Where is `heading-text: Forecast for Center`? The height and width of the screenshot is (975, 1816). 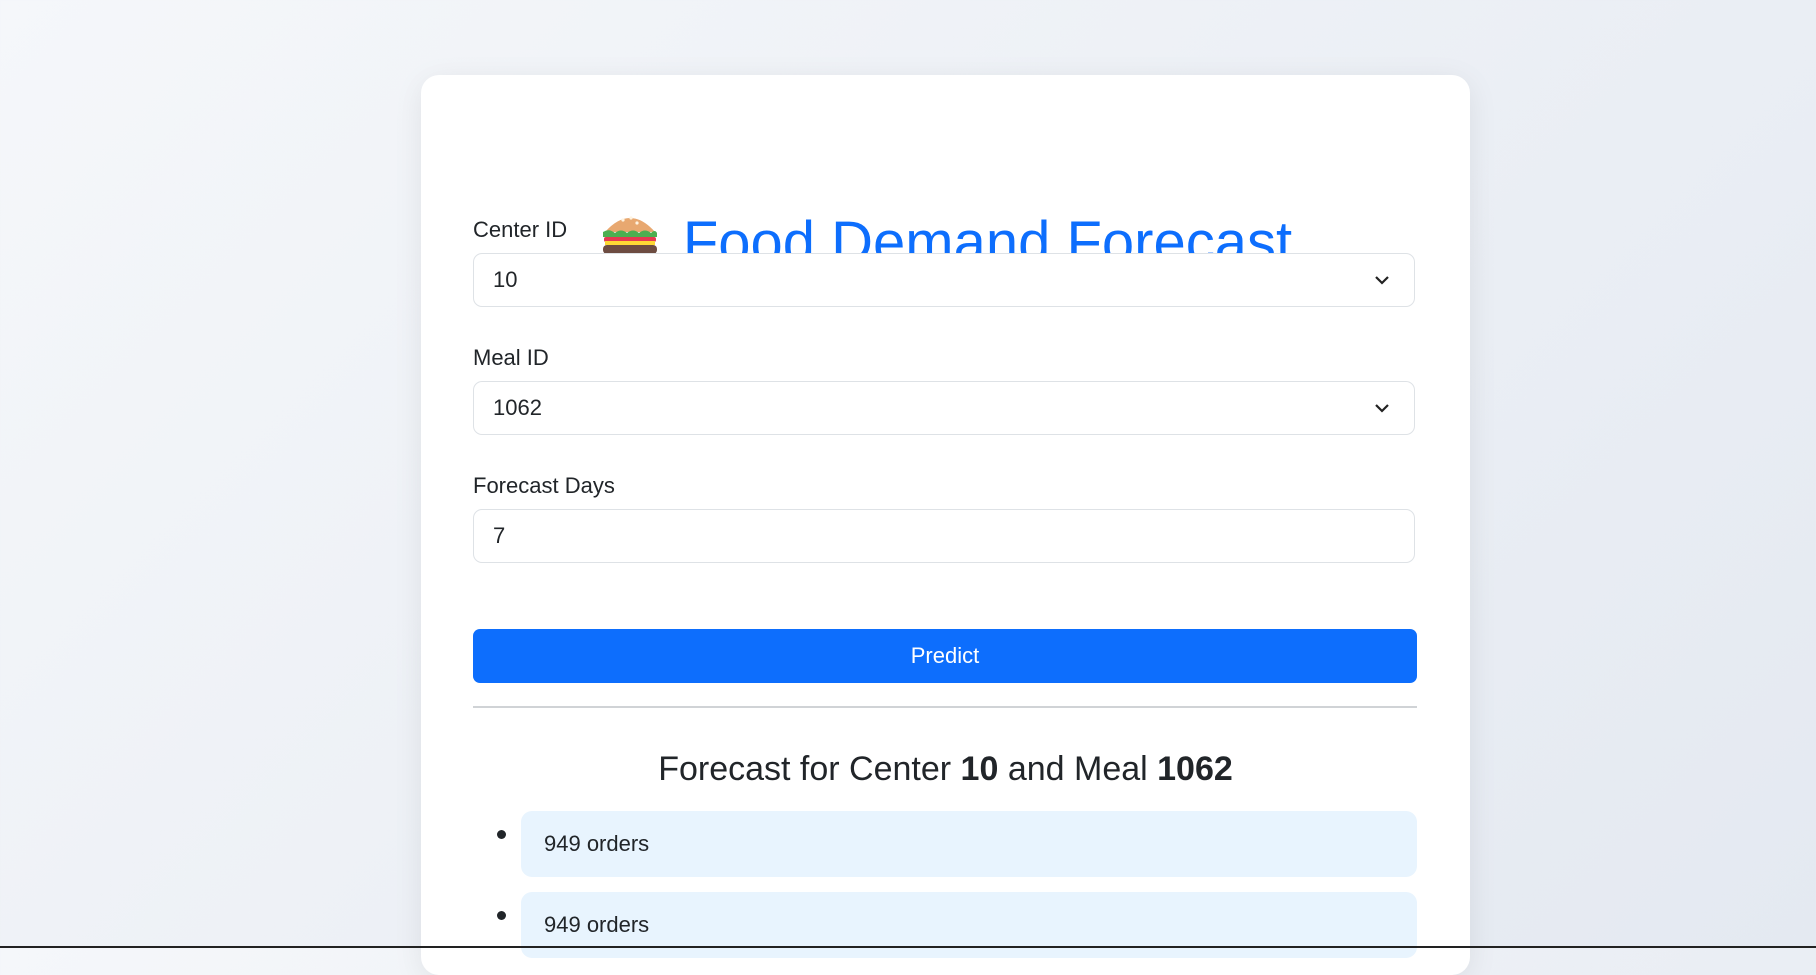
heading-text: Forecast for Center is located at coordinates (809, 769).